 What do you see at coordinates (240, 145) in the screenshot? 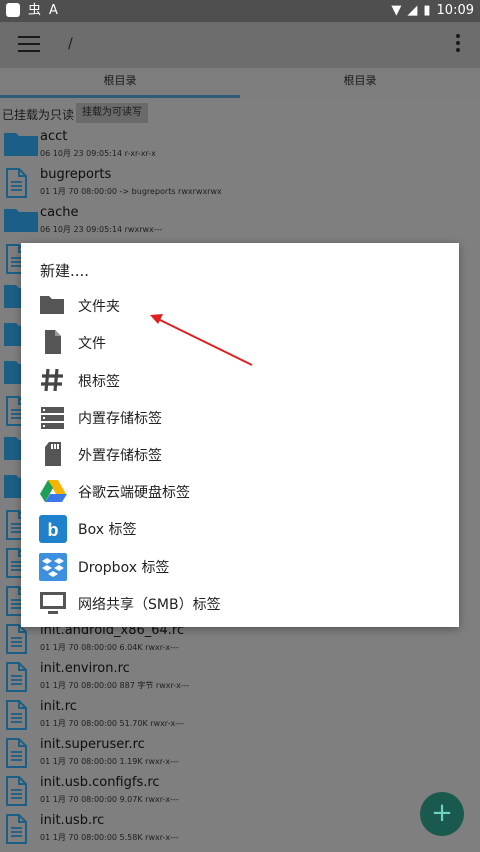
I see `file-row: acct 06 10月 23 09:05:14 r-xr-xr-x` at bounding box center [240, 145].